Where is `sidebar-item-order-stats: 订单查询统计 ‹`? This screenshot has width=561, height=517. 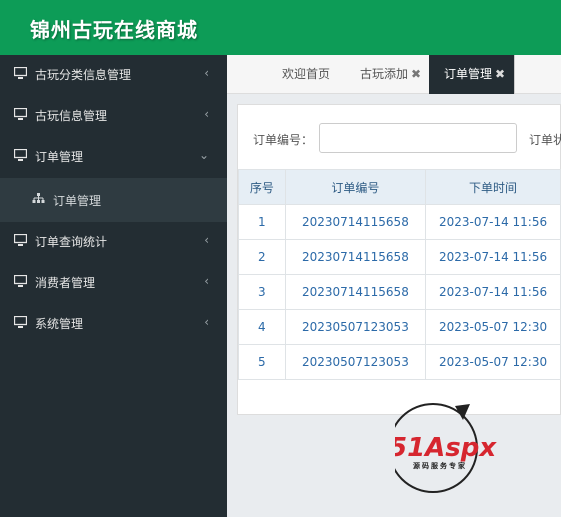 sidebar-item-order-stats: 订单查询统计 ‹ is located at coordinates (113, 242).